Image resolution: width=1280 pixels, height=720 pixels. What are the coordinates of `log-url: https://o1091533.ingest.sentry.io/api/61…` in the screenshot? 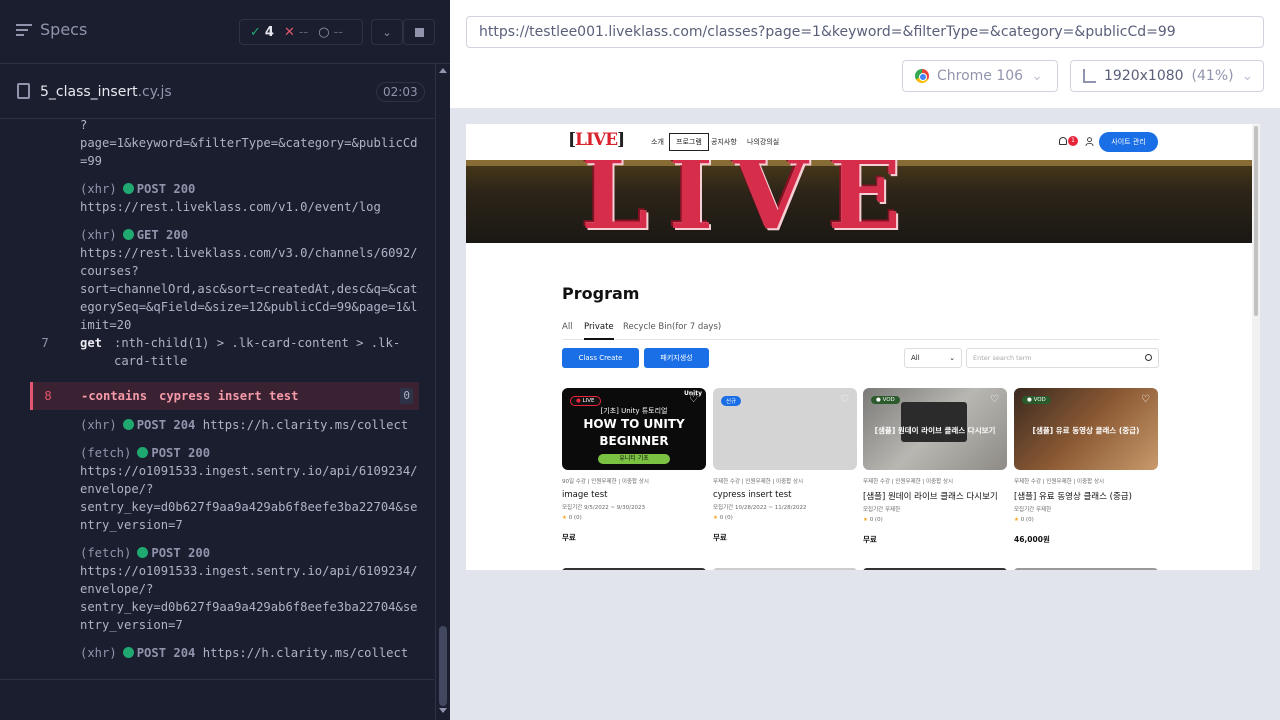 It's located at (249, 598).